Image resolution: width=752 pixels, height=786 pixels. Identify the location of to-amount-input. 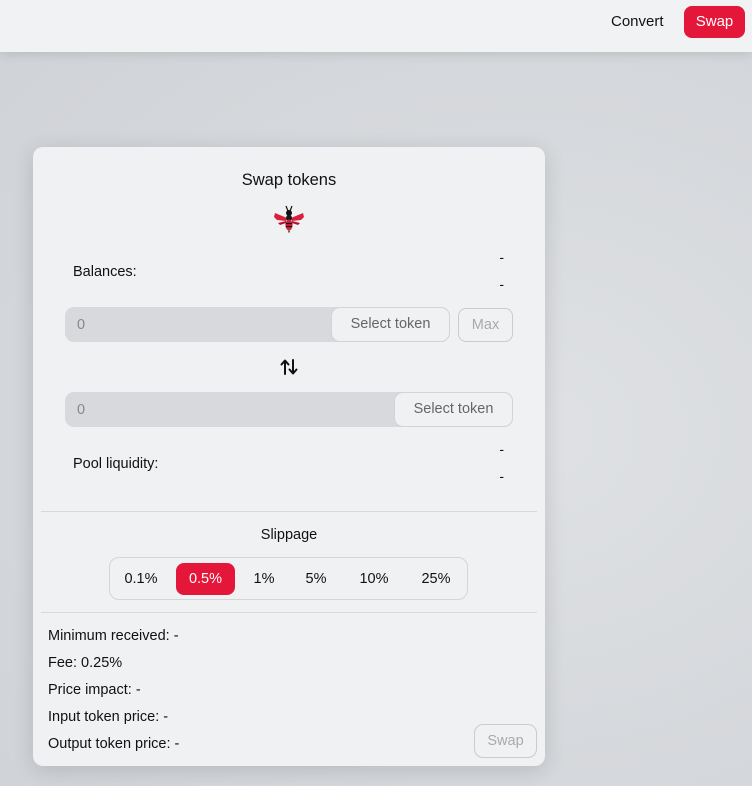
(229, 409).